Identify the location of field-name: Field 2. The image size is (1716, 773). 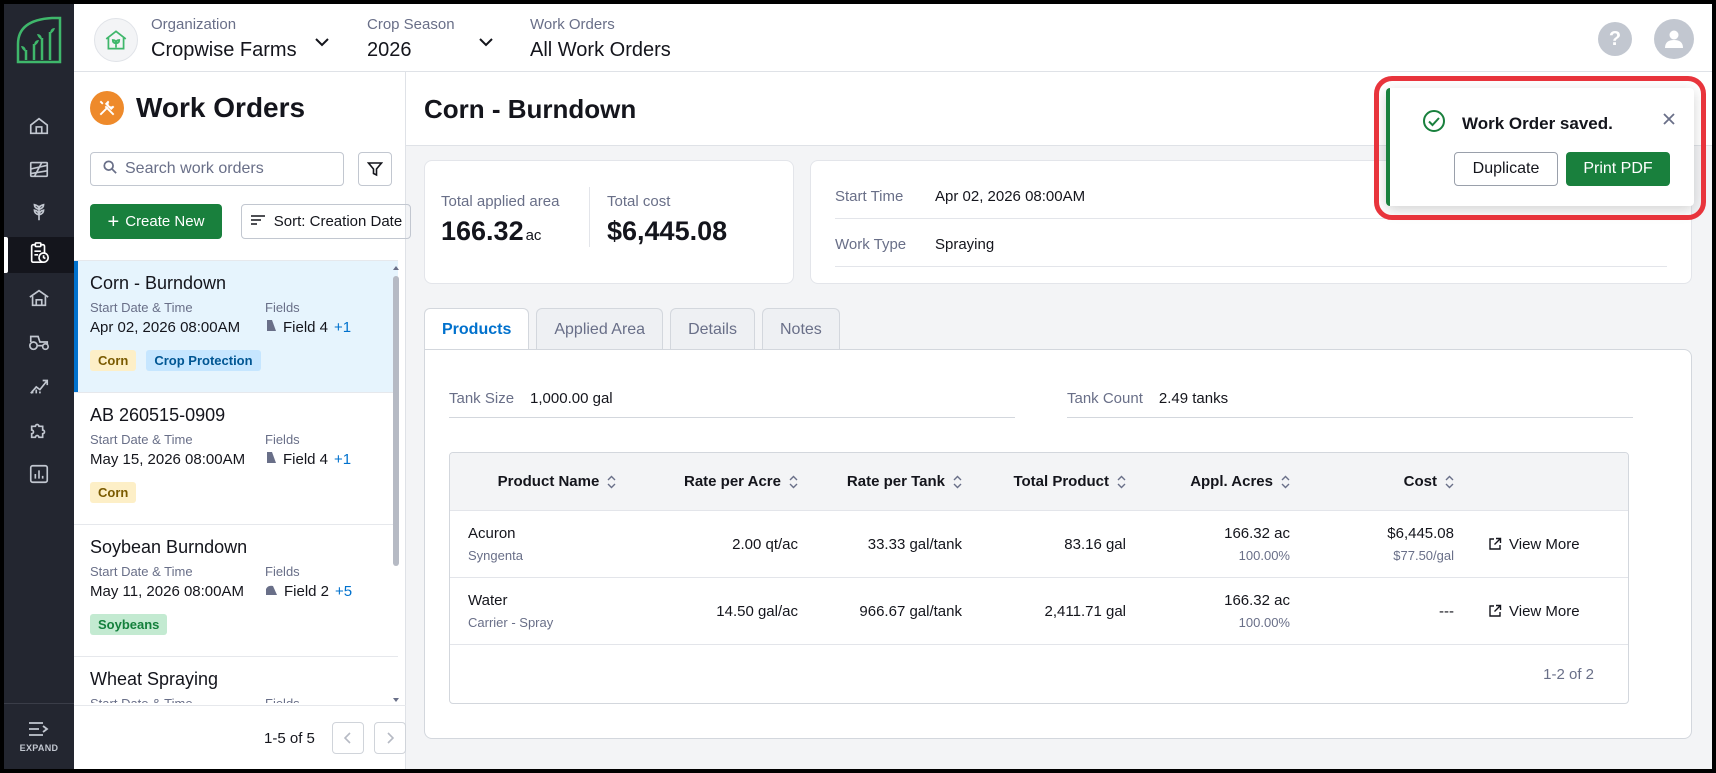
(307, 591).